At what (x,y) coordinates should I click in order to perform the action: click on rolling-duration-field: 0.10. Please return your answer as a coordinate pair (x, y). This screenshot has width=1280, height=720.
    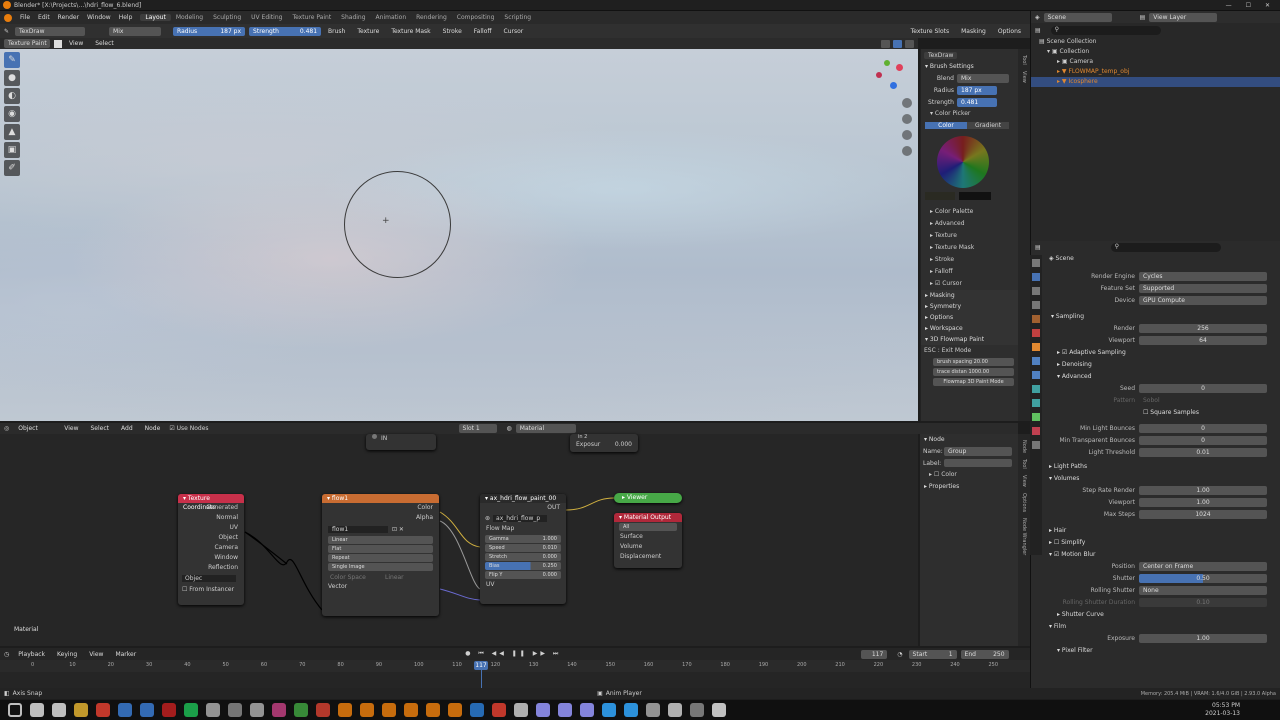
    Looking at the image, I should click on (1203, 602).